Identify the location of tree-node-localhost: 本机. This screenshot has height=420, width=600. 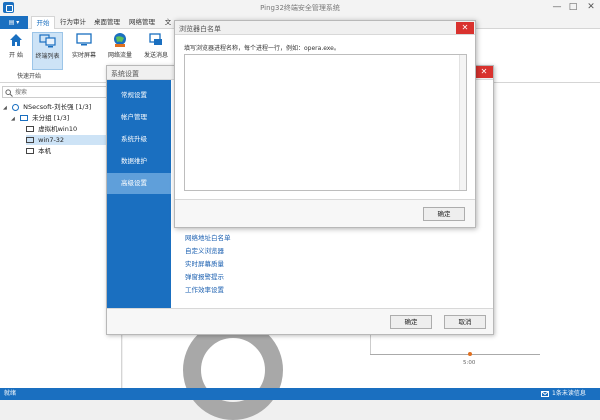
(38, 151).